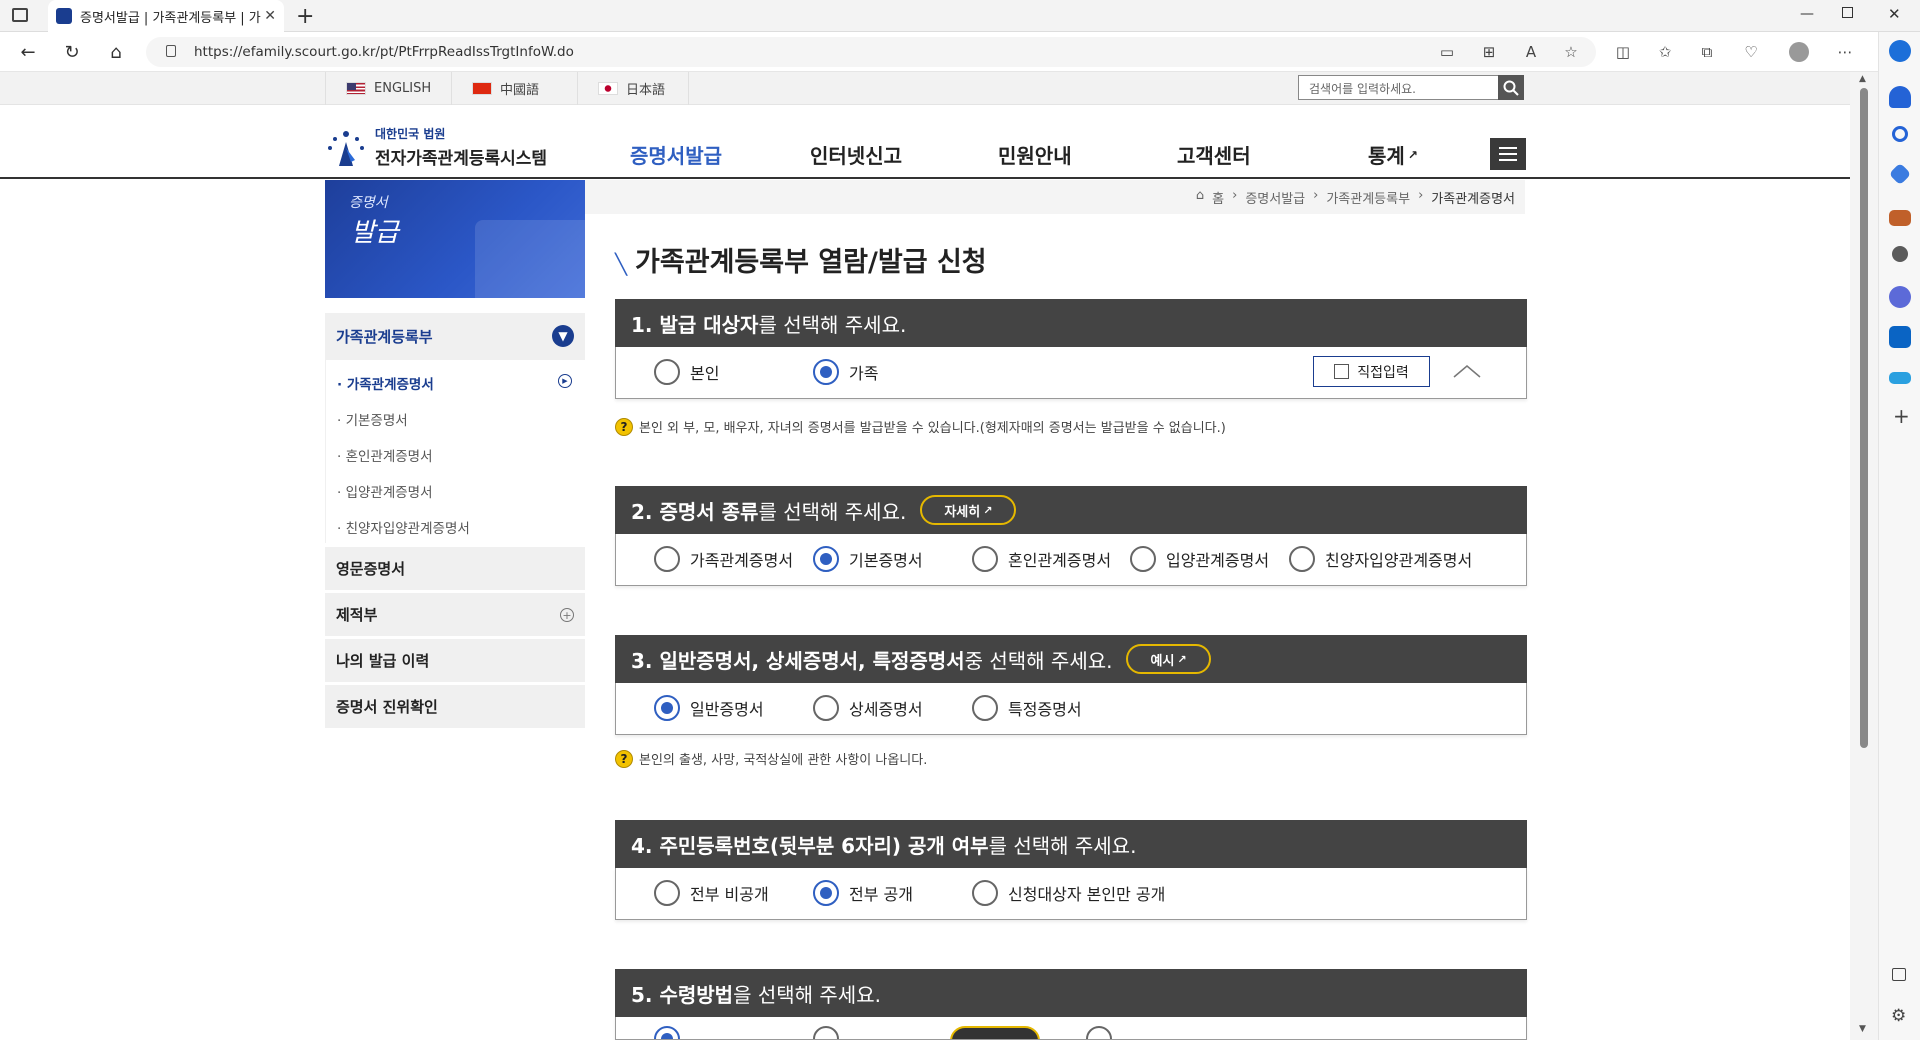  Describe the element at coordinates (1900, 134) in the screenshot. I see `search-icon` at that location.